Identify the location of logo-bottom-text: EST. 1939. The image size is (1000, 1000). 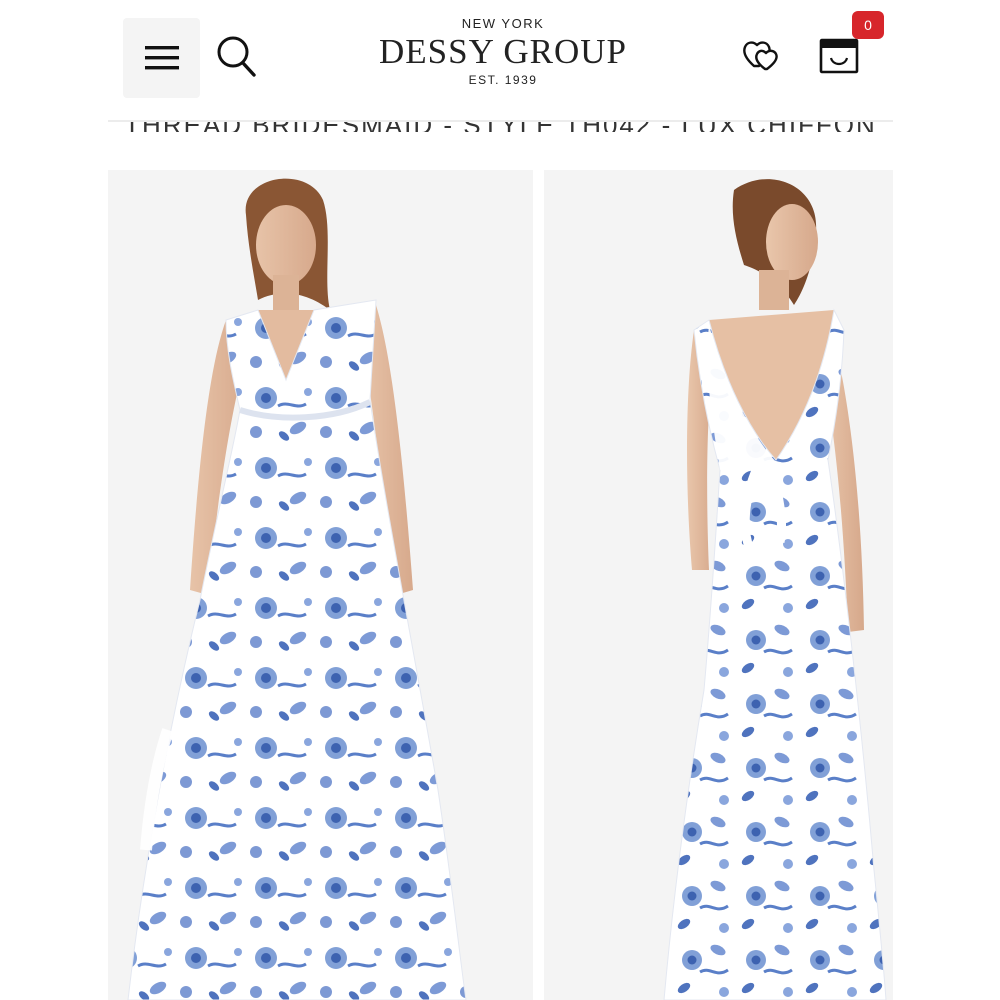
(503, 80).